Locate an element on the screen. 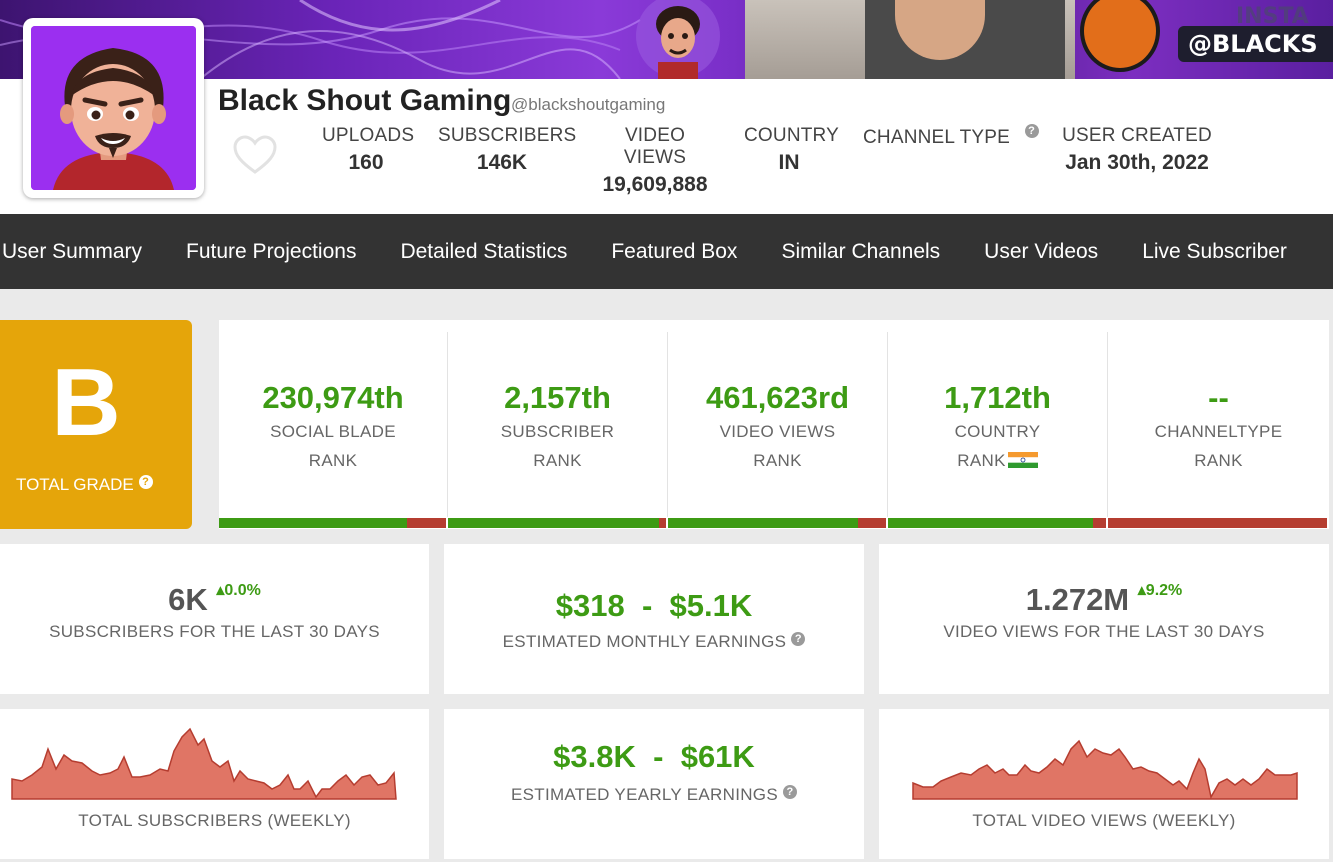 The width and height of the screenshot is (1333, 862). rank-label-row: RANK is located at coordinates (997, 460).